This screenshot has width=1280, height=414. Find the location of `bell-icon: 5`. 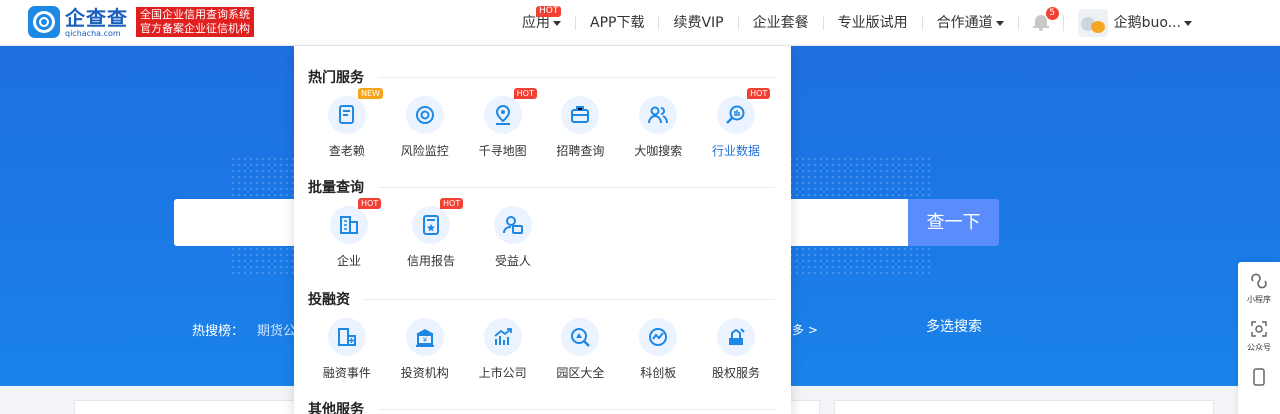

bell-icon: 5 is located at coordinates (1045, 19).